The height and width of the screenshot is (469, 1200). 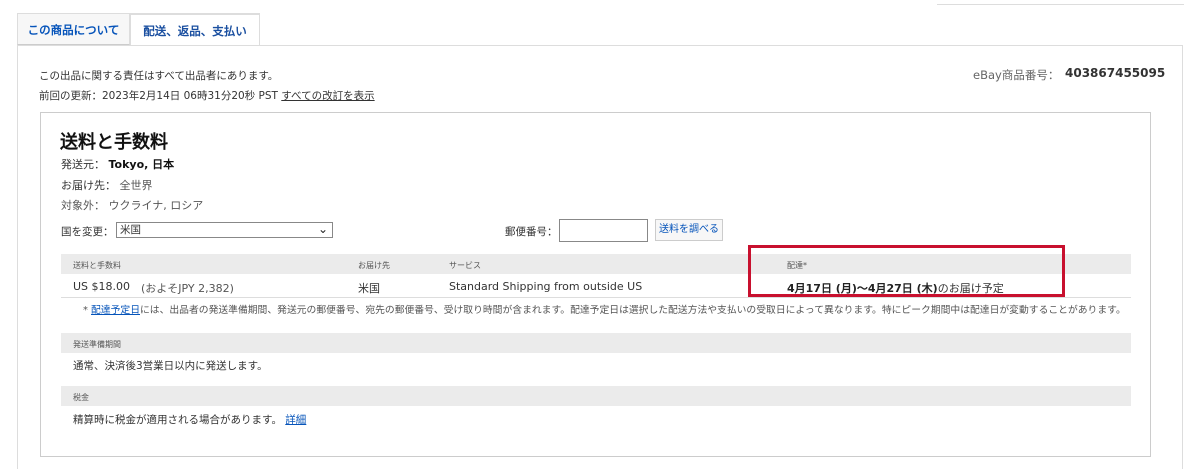 I want to click on updated-date: 2023年2月14日 06時31分20秒 PST, so click(x=190, y=96).